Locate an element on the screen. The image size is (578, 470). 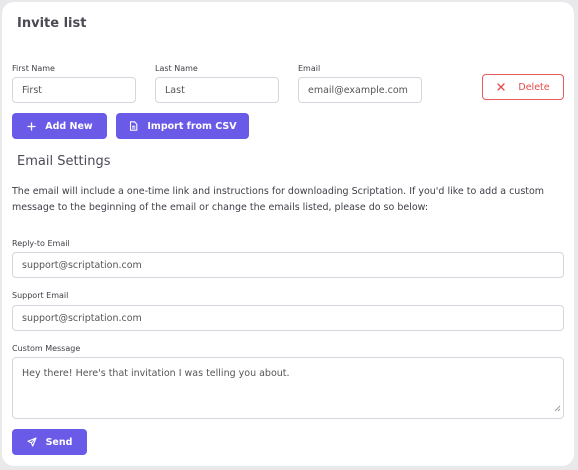
first-name-label: First Name is located at coordinates (33, 68).